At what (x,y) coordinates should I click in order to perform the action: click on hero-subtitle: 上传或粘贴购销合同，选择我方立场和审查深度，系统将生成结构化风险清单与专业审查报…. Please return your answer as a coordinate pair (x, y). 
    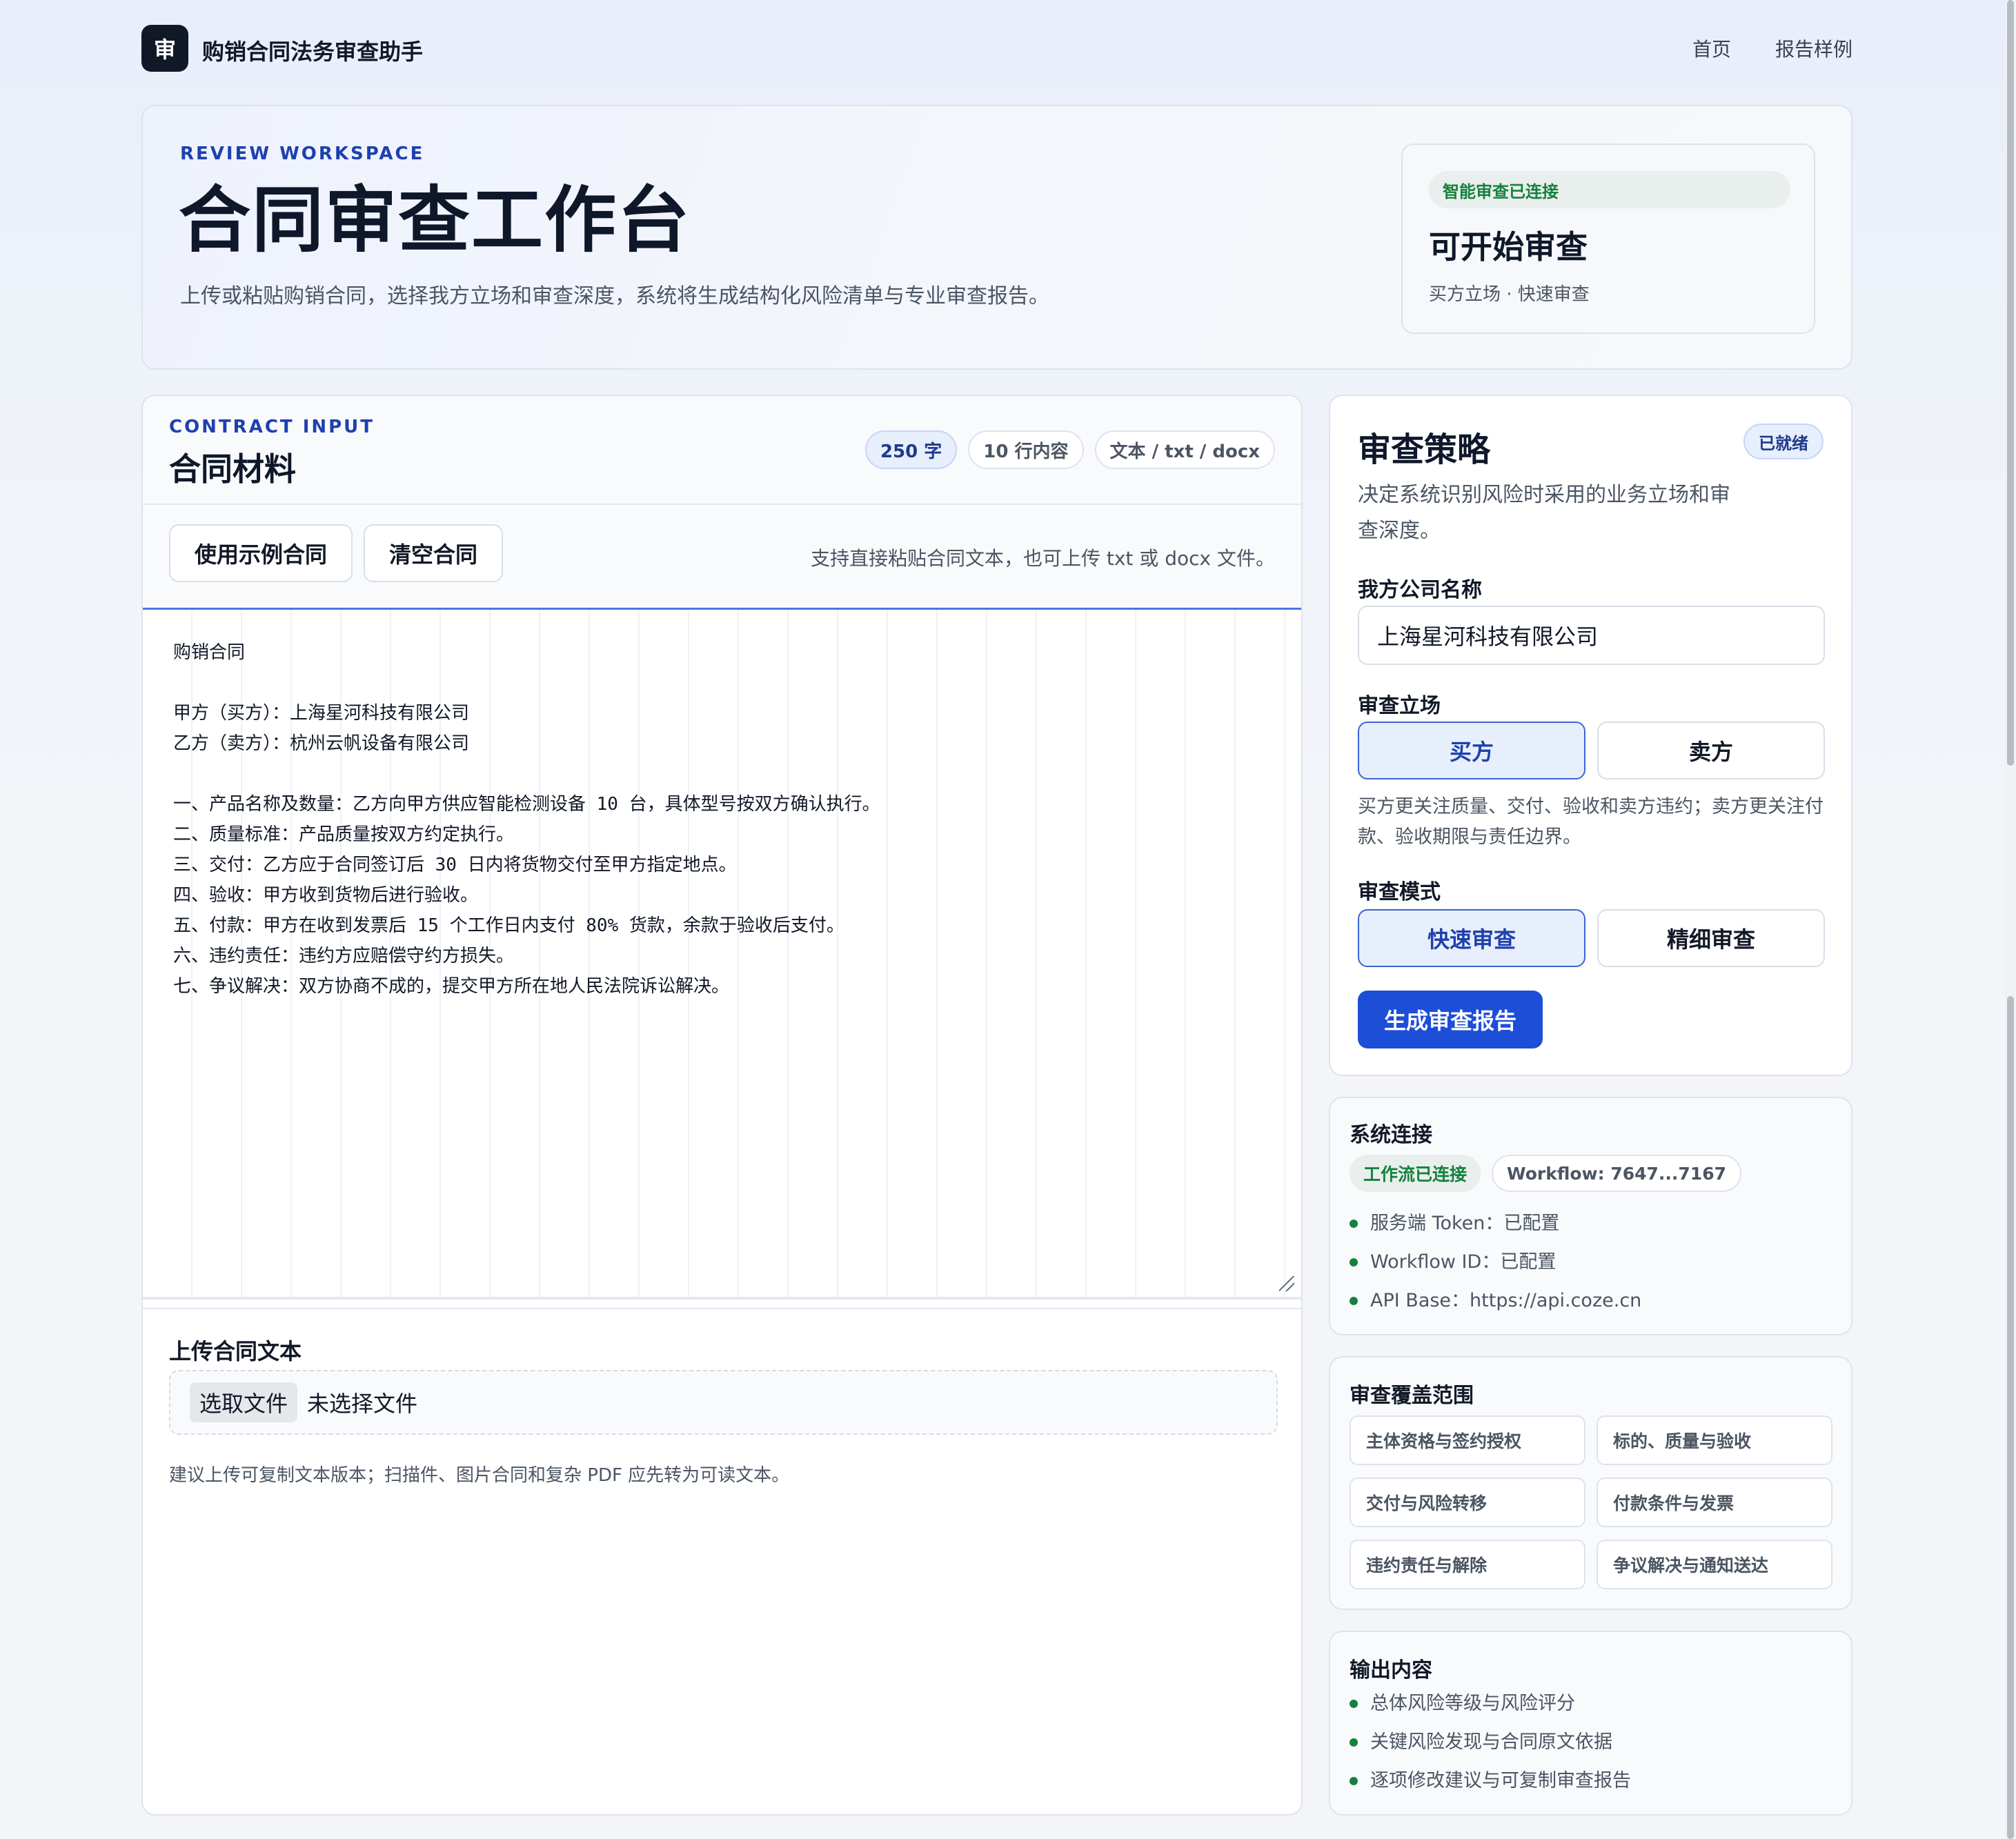
    Looking at the image, I should click on (614, 296).